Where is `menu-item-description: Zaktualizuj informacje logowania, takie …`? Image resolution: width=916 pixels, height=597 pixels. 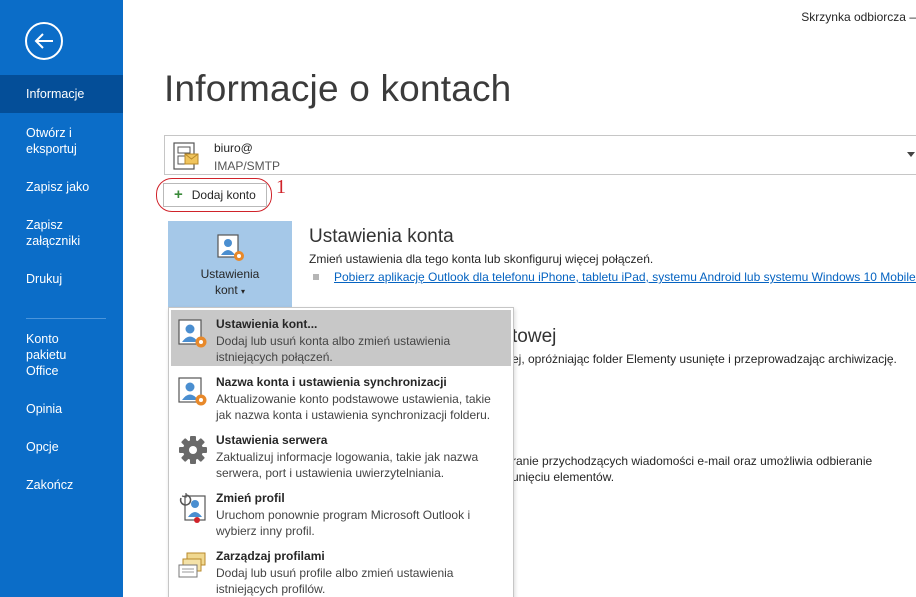
menu-item-description: Zaktualizuj informacje logowania, takie … is located at coordinates (347, 465).